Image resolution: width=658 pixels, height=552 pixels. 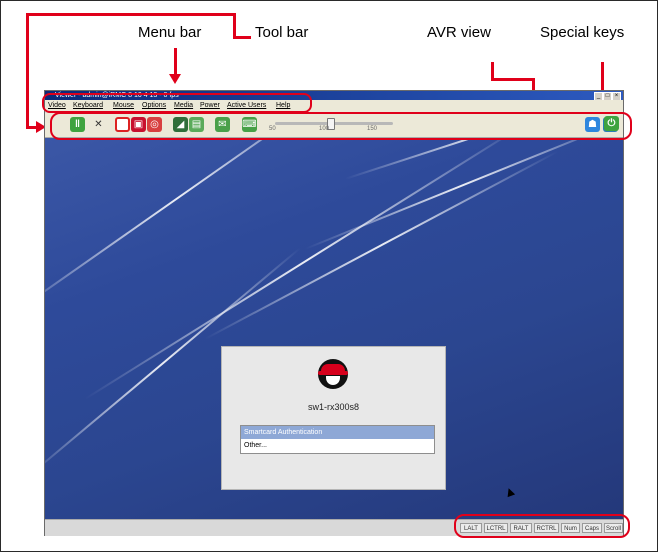 I want to click on special-keys-callout: Special keys, so click(x=582, y=32).